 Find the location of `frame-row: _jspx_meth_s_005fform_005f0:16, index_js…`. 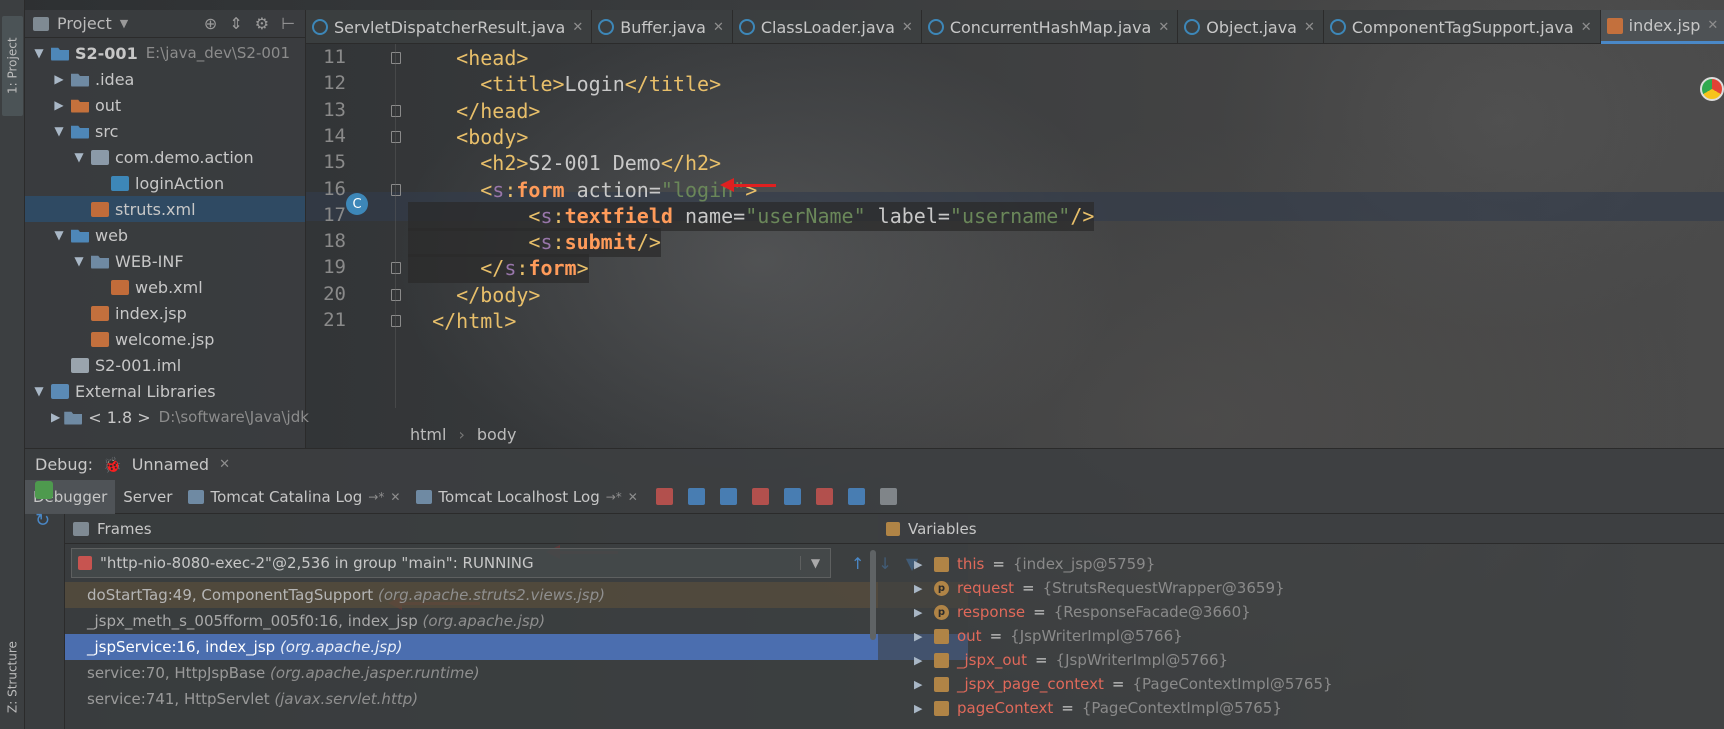

frame-row: _jspx_meth_s_005fform_005f0:16, index_js… is located at coordinates (516, 621).